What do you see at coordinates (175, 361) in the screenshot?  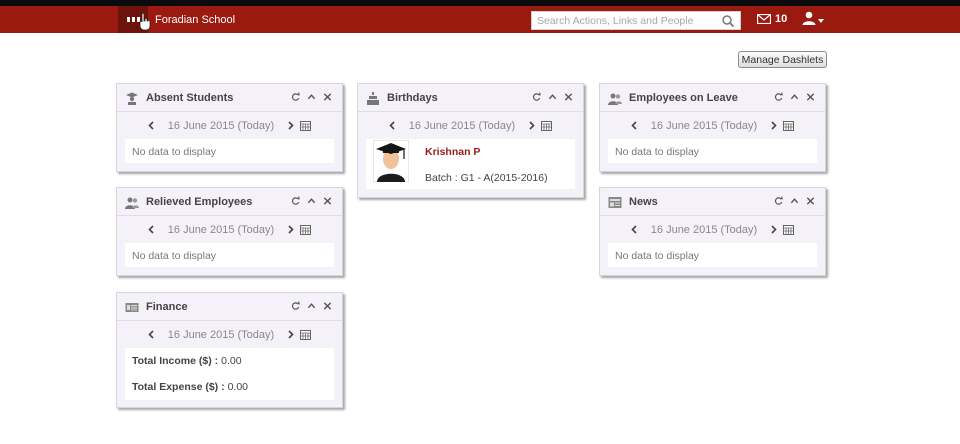 I see `total-income-label: Total Income ($) :` at bounding box center [175, 361].